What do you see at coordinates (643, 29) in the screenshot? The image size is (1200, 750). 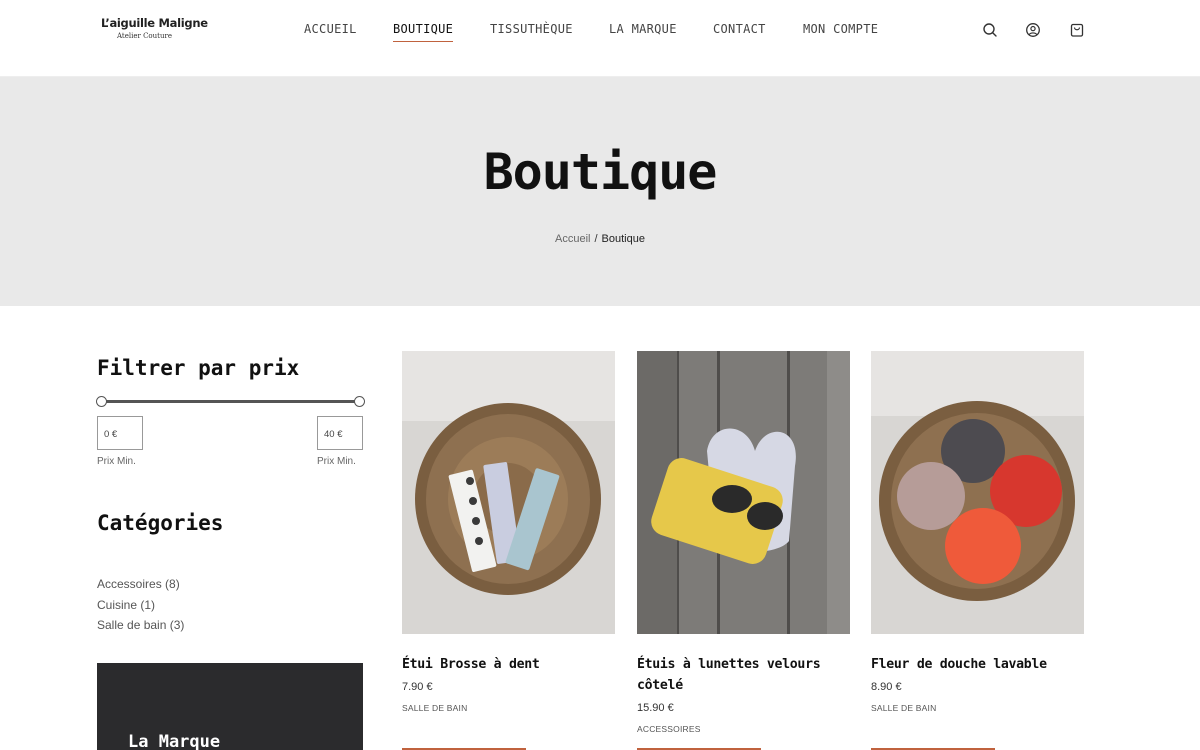 I see `nav-item-la-marque: LA MARQUE` at bounding box center [643, 29].